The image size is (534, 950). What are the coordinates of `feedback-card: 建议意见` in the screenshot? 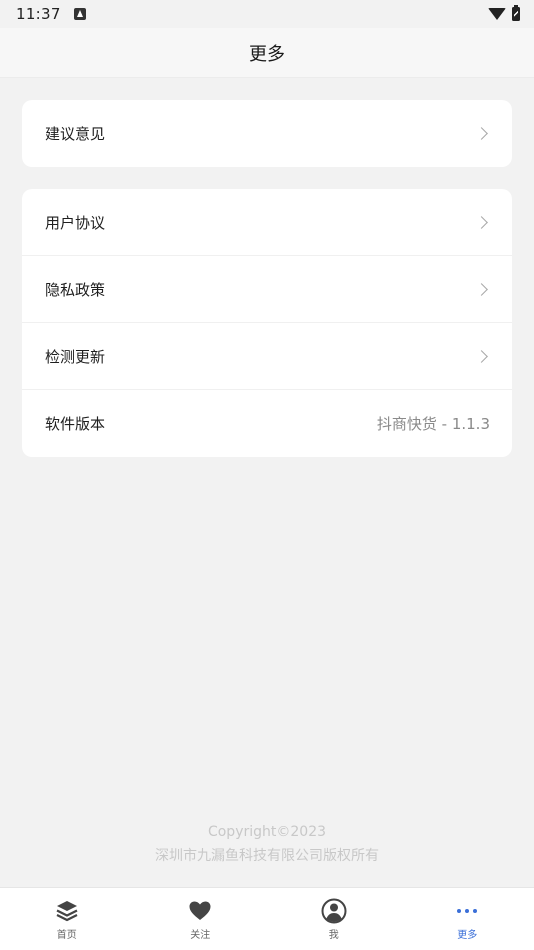 It's located at (267, 133).